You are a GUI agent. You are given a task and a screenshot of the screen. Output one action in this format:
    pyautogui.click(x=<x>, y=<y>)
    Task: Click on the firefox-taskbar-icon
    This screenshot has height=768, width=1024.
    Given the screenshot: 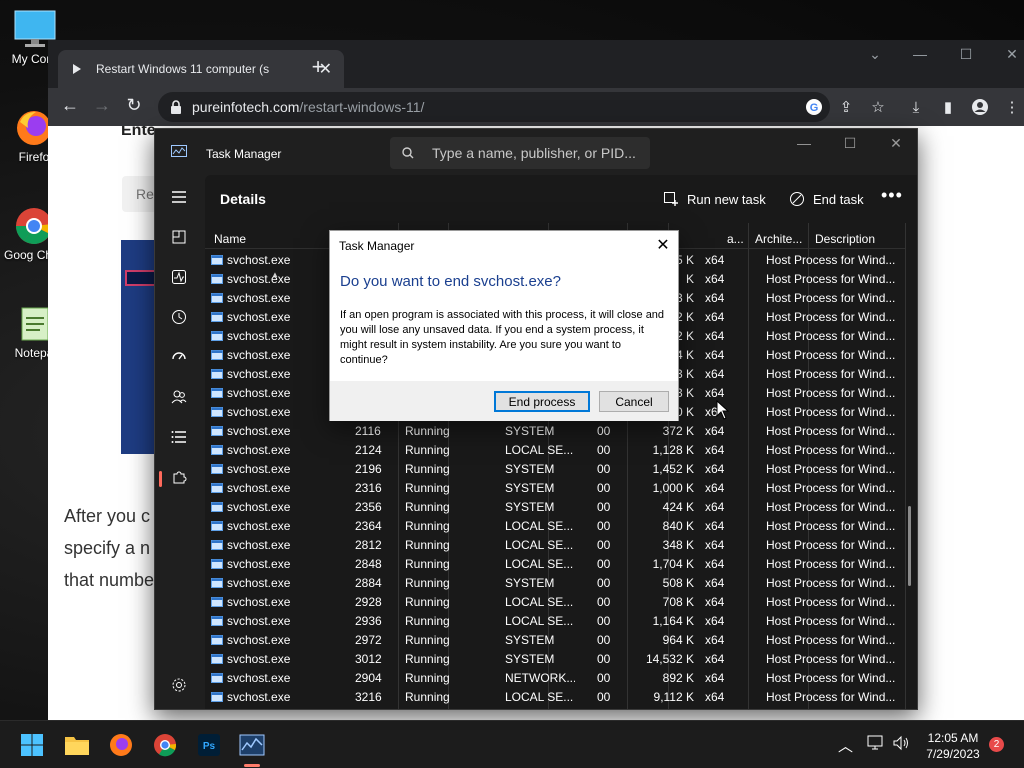 What is the action you would take?
    pyautogui.click(x=121, y=745)
    